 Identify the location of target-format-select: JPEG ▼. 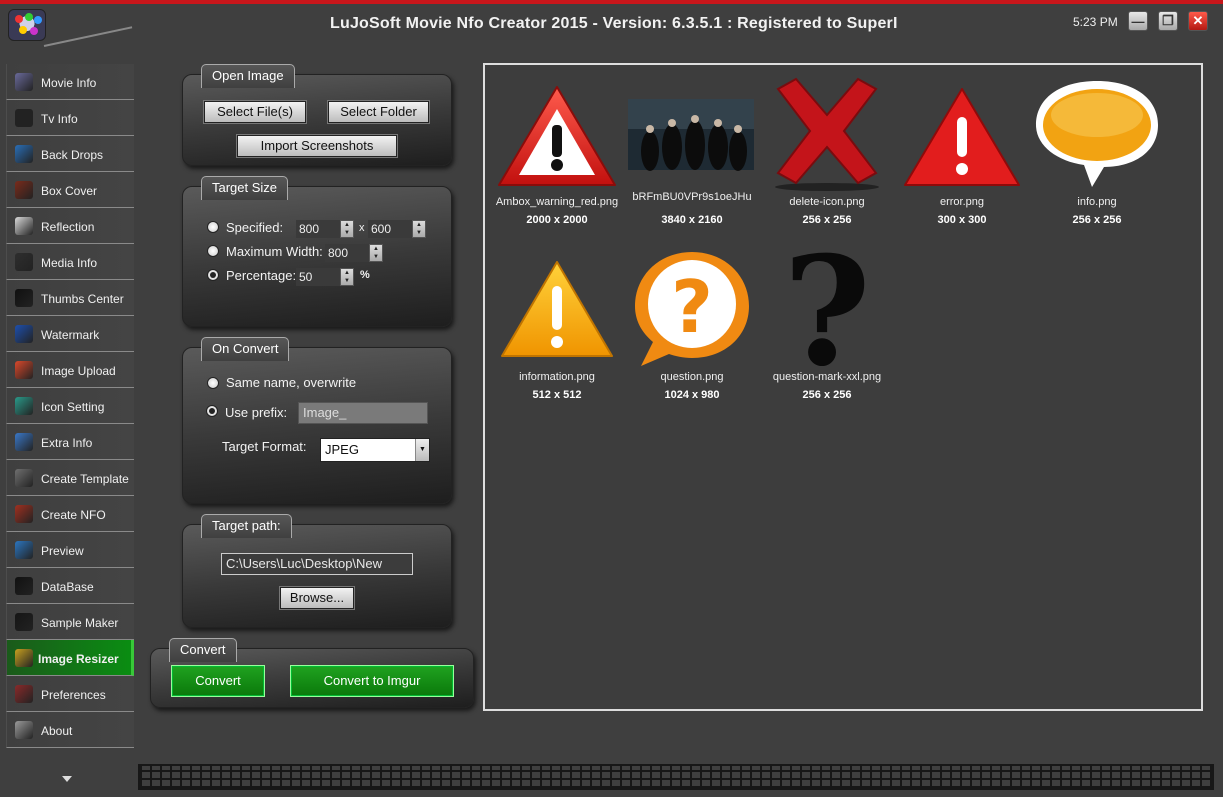
(375, 450).